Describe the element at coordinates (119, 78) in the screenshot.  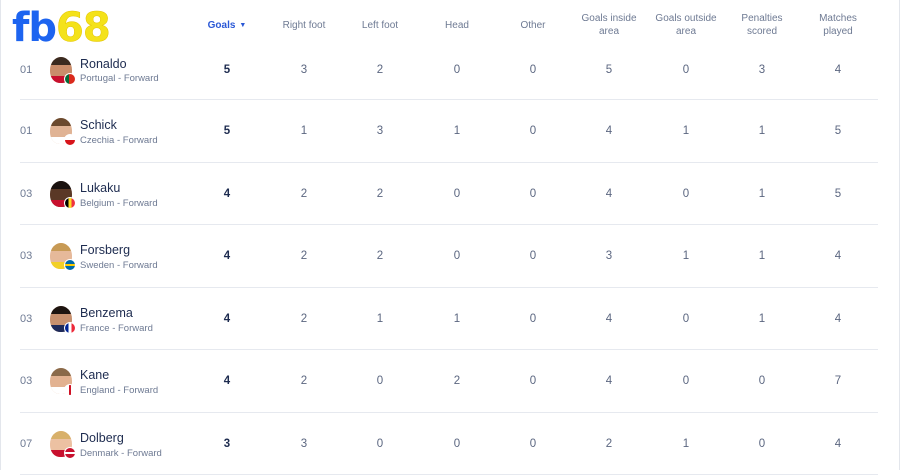
I see `player-country-position: Portugal - Forward` at that location.